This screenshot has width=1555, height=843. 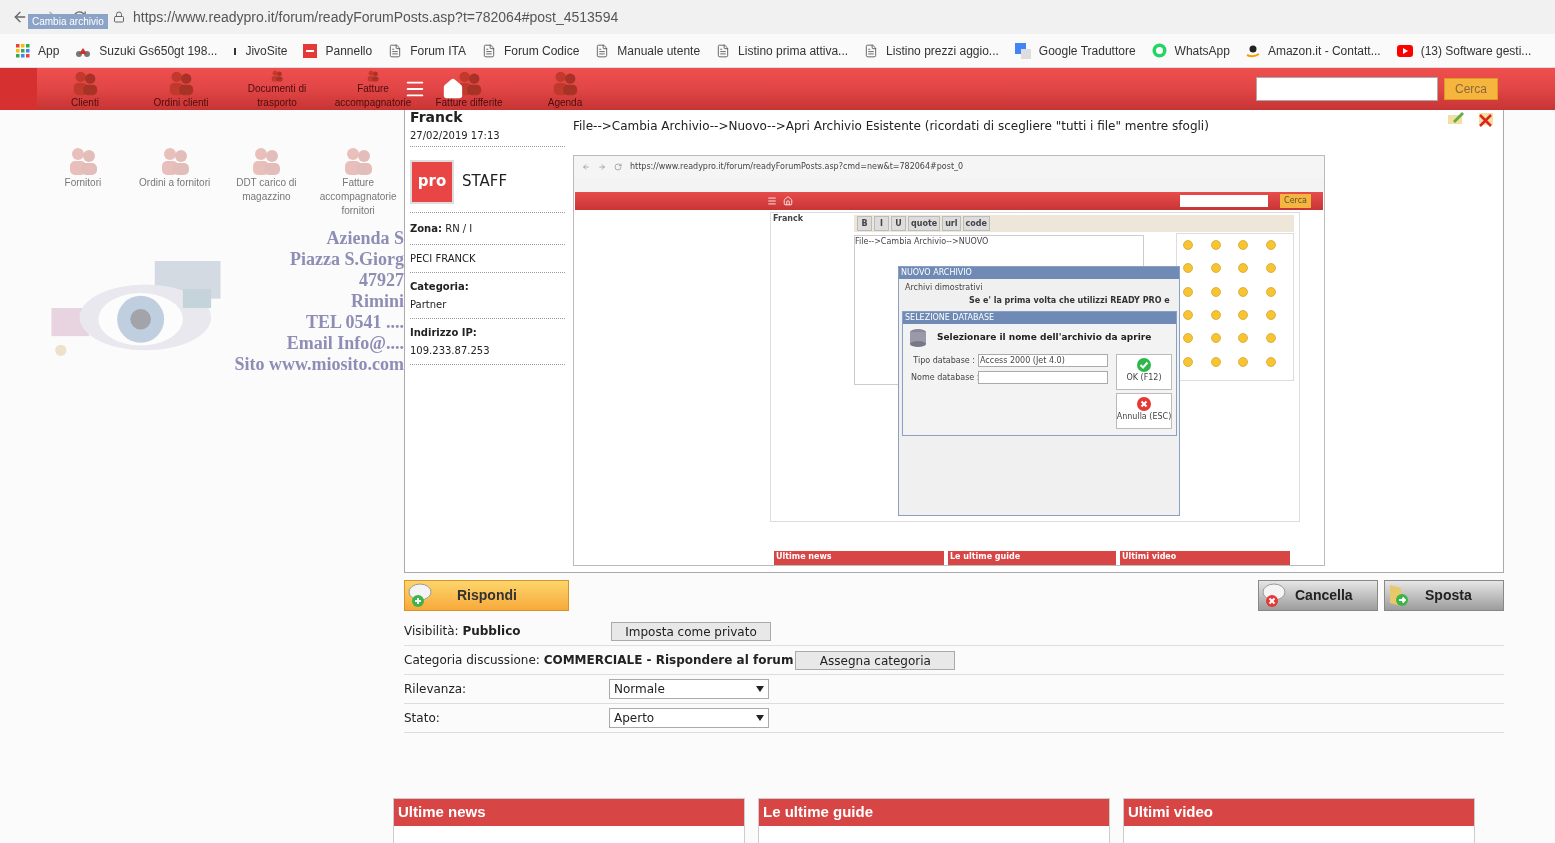 I want to click on close-icon, so click(x=1144, y=404).